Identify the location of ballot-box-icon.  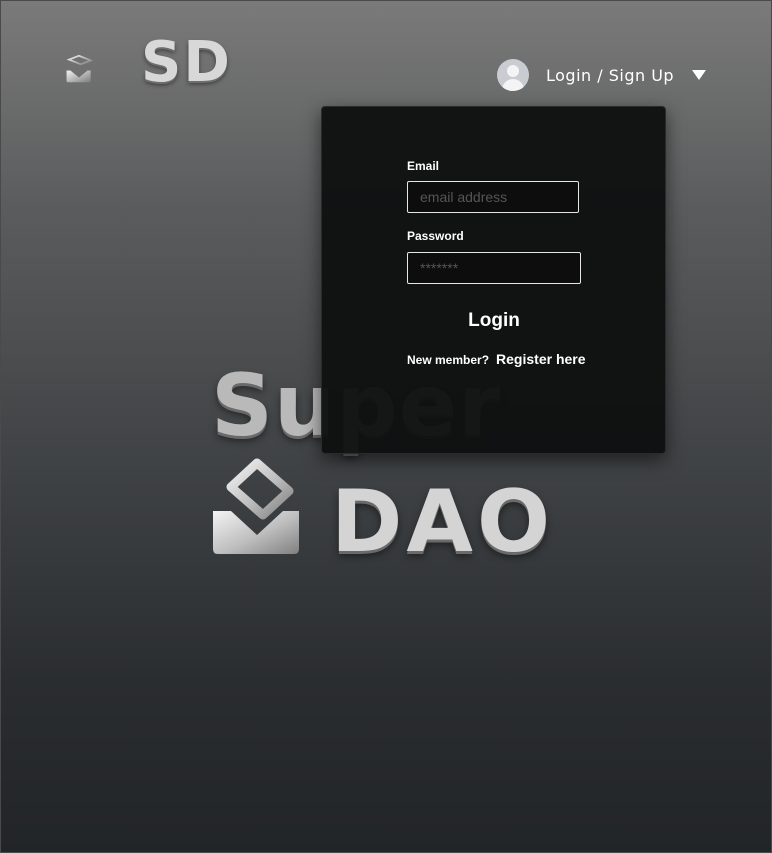
(80, 68).